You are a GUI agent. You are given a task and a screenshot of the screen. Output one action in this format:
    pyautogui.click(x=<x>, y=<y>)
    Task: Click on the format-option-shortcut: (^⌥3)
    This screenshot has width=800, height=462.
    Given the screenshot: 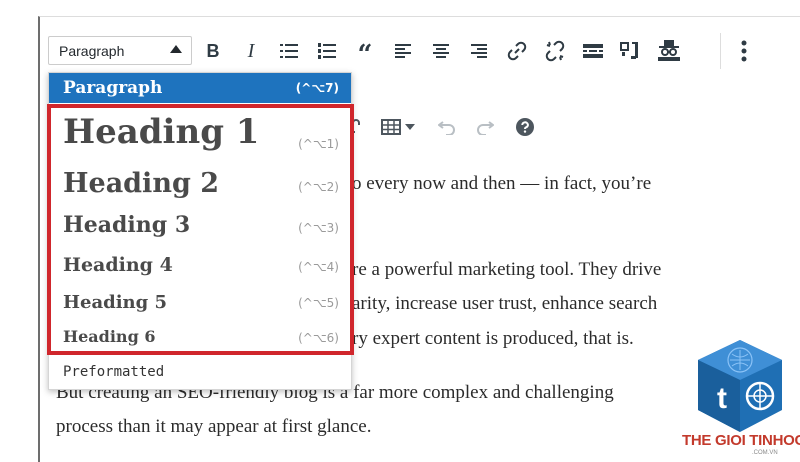 What is the action you would take?
    pyautogui.click(x=318, y=228)
    